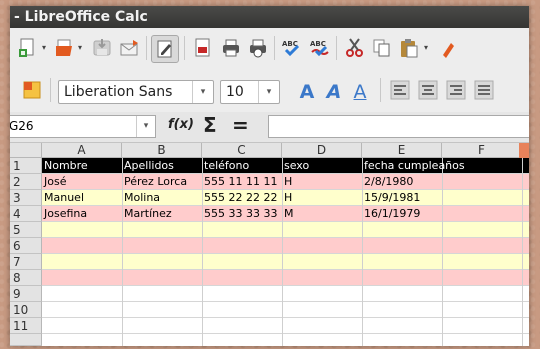 This screenshot has height=349, width=540. What do you see at coordinates (64, 214) in the screenshot?
I see `cell-a4: Josefina` at bounding box center [64, 214].